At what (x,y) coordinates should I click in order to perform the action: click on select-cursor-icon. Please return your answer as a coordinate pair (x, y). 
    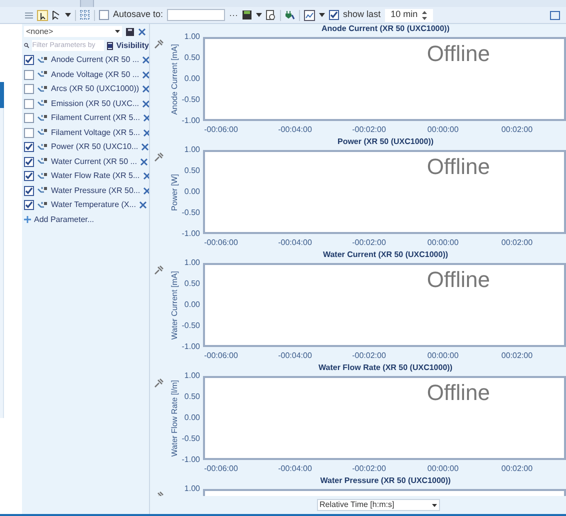
    Looking at the image, I should click on (42, 15).